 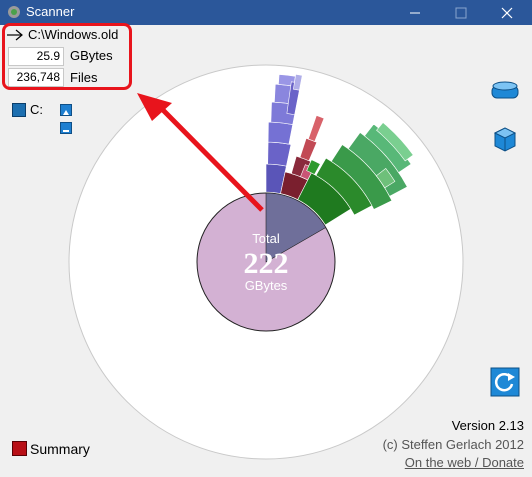 I want to click on plus-icon, so click(x=66, y=112).